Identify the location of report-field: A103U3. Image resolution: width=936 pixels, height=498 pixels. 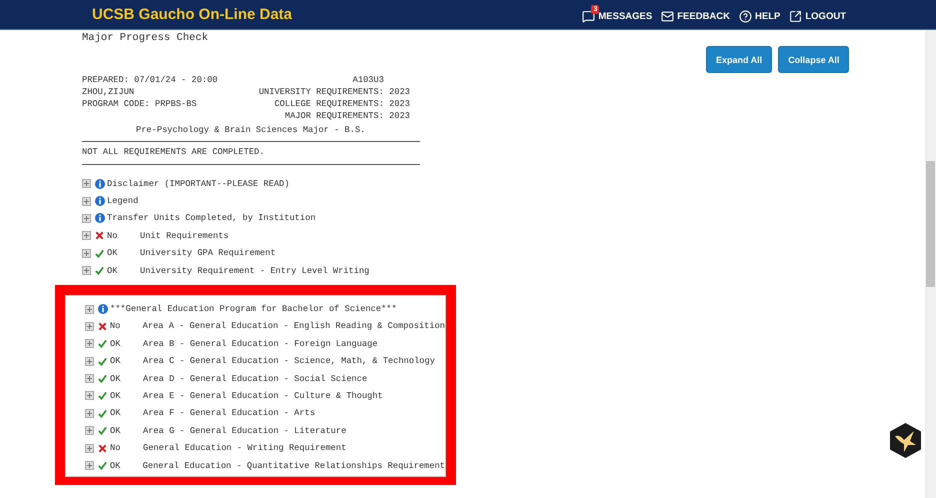
(381, 80).